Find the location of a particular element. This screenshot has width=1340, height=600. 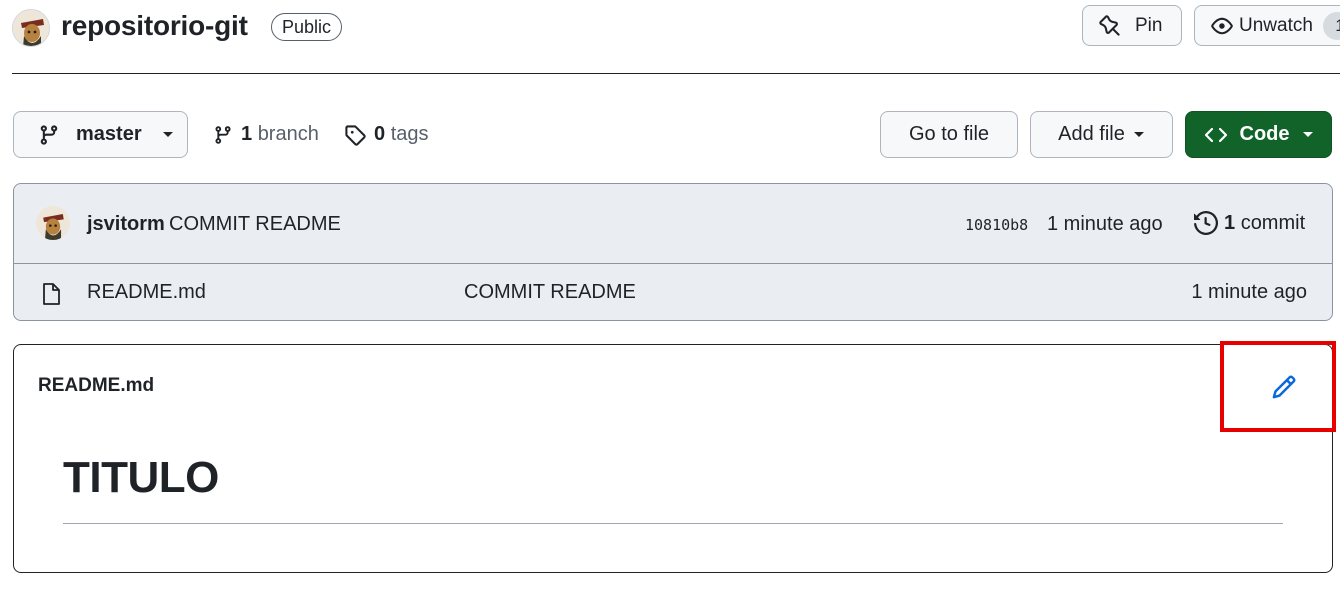

commit-time: 1 minute ago is located at coordinates (1105, 224).